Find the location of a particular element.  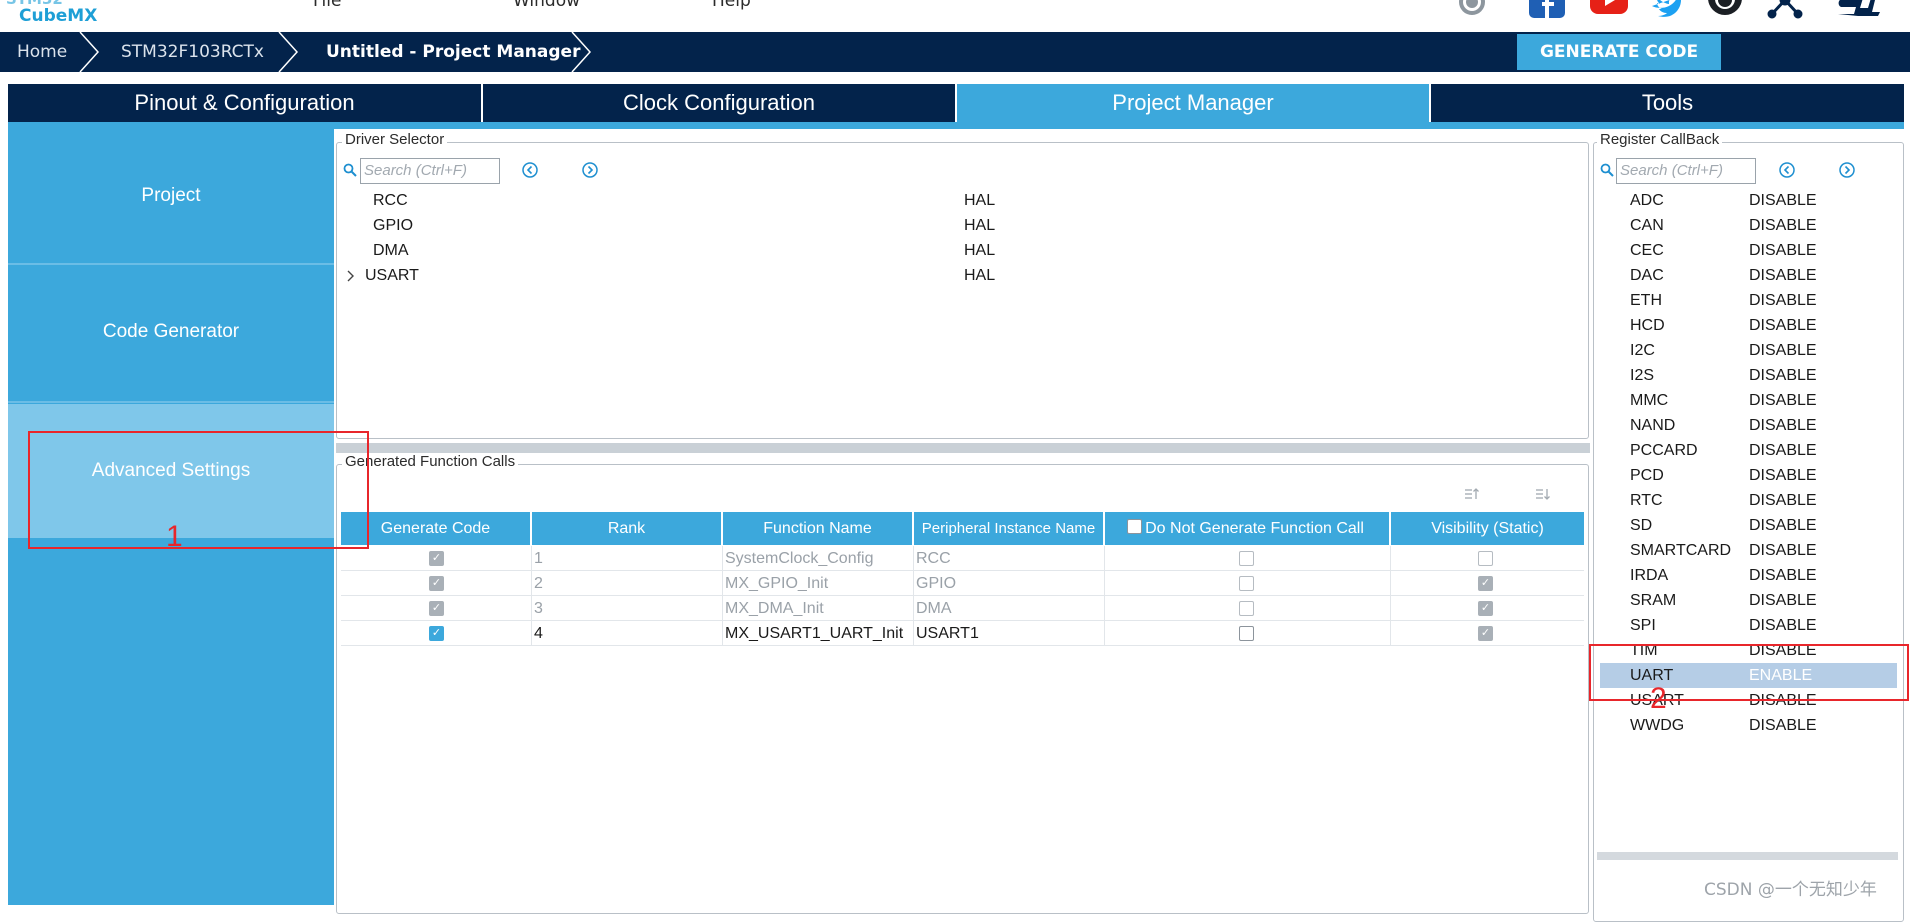

callback-row: IRDA DISABLE is located at coordinates (1747, 575).